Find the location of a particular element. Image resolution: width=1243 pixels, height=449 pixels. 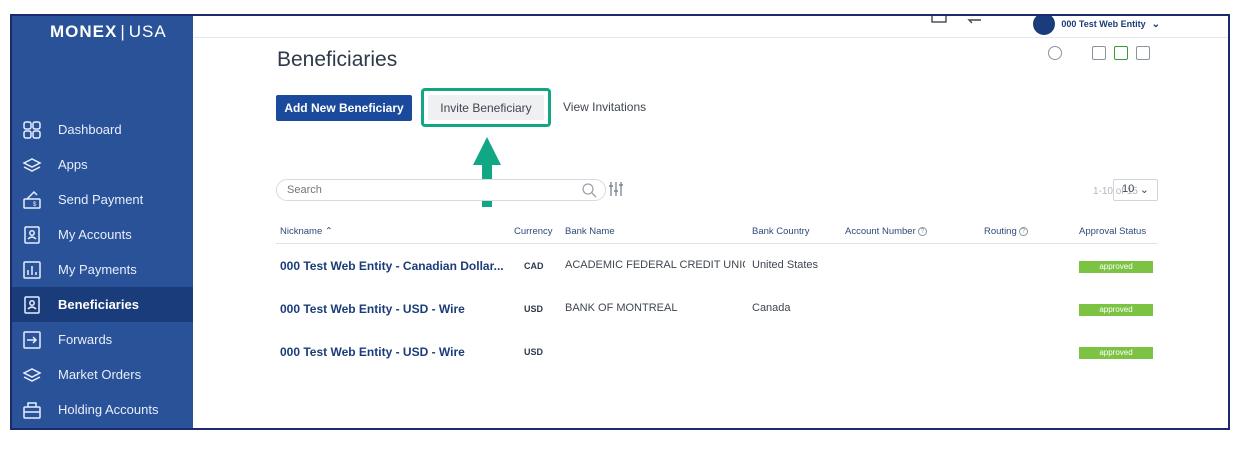

sidebar-item-market-orders: Market Orders is located at coordinates (102, 374).